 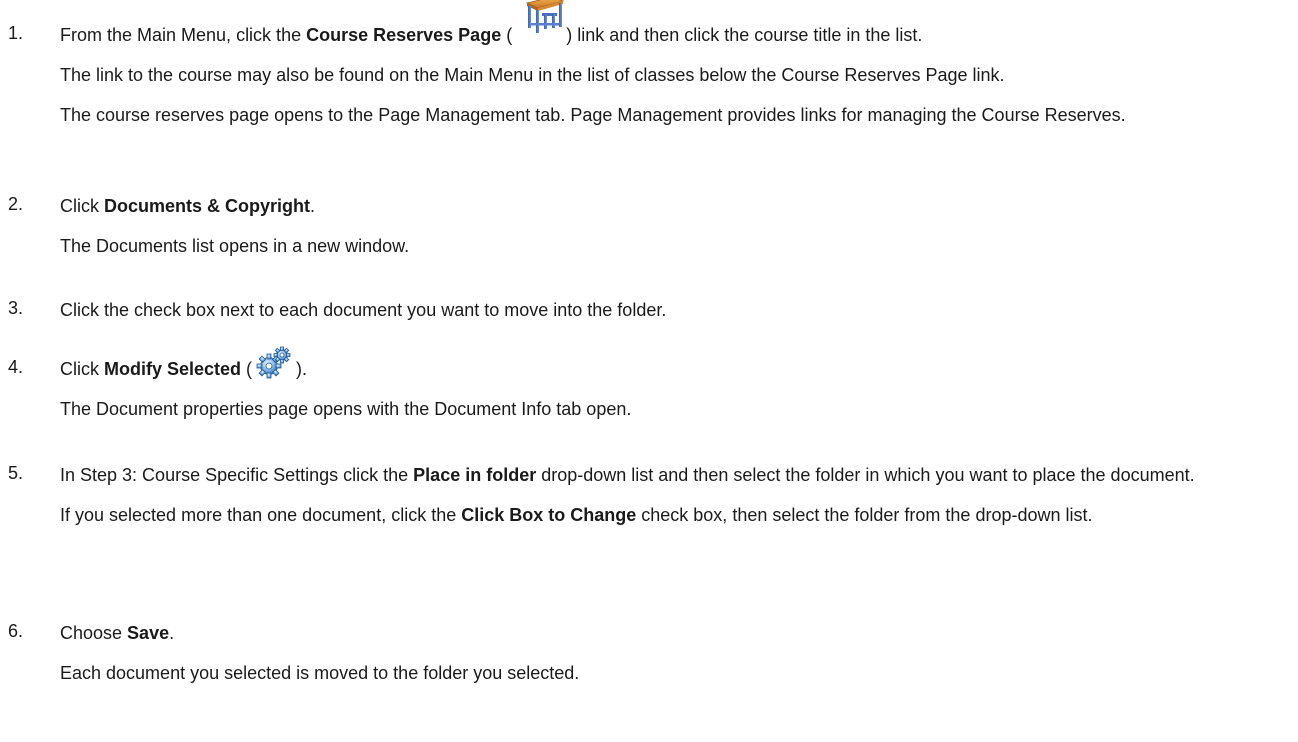 I want to click on step-instruction: Click Documents & Copyright., so click(x=188, y=206).